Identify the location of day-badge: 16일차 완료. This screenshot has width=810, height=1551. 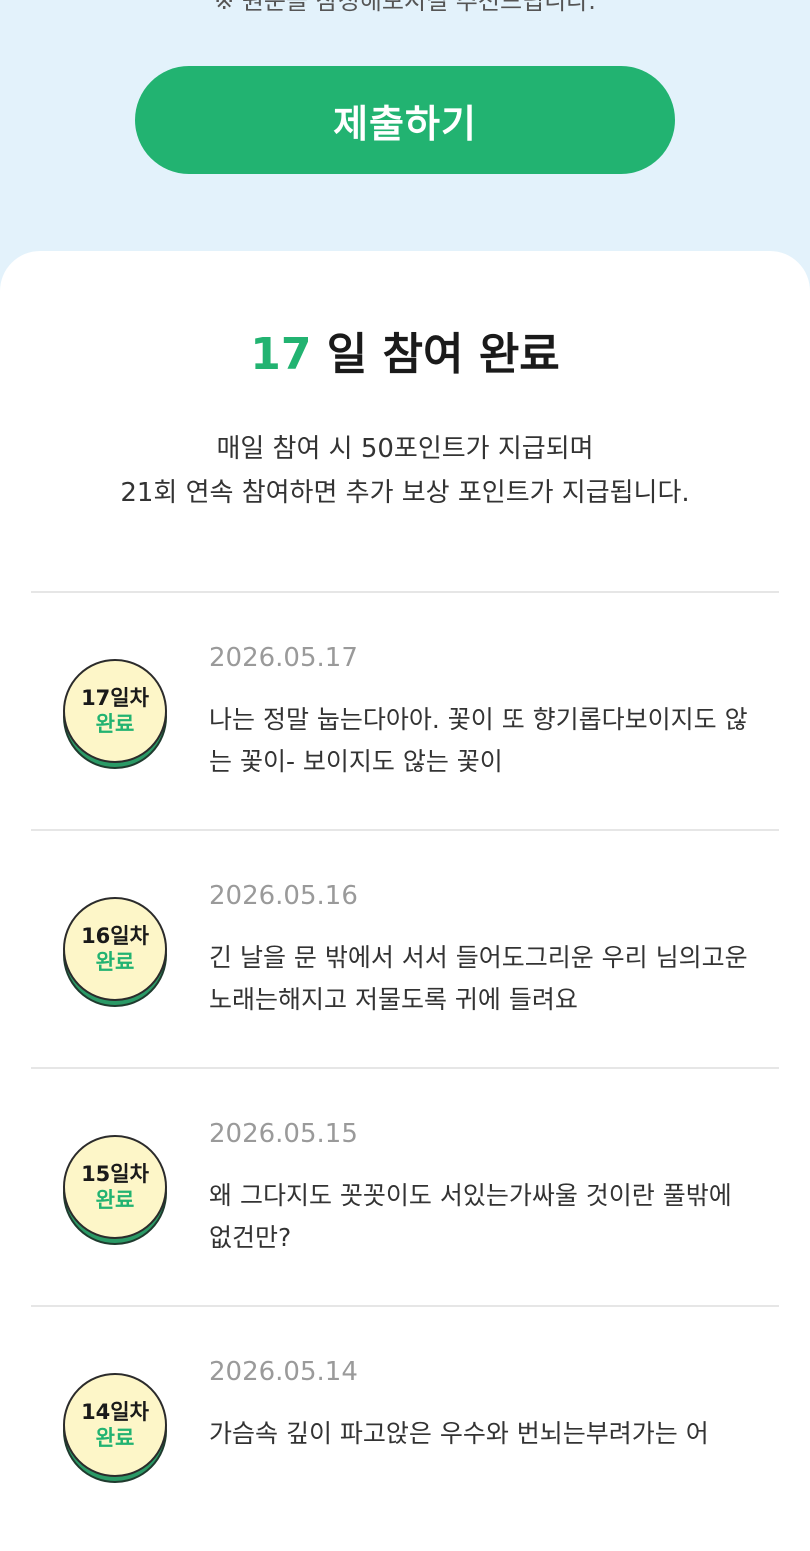
(115, 952).